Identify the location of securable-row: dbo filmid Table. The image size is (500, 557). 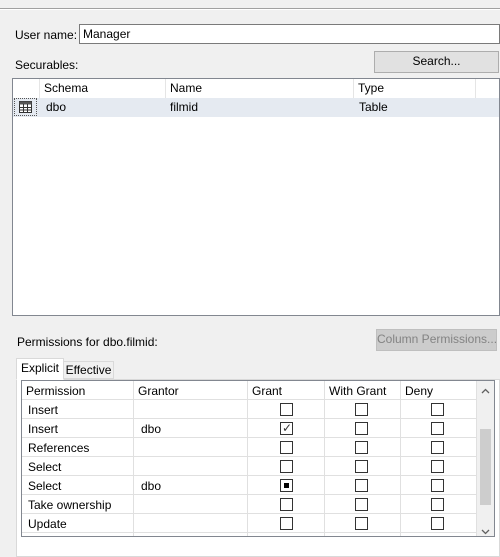
(256, 107).